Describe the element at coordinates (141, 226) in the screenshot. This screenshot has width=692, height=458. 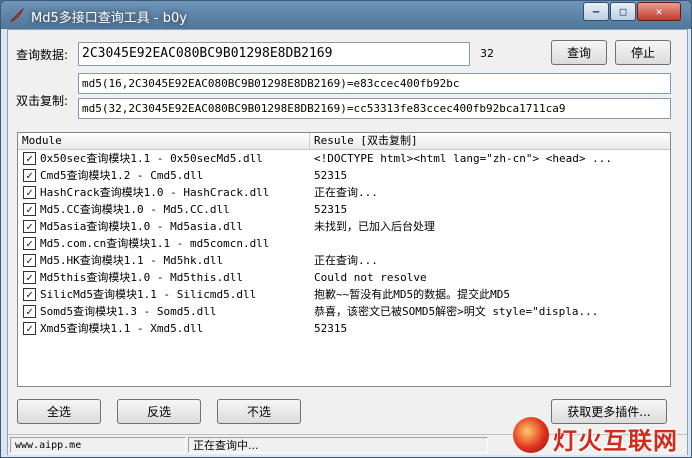
I see `module-name: Md5asia查询模块1.0 - Md5asia.dll` at that location.